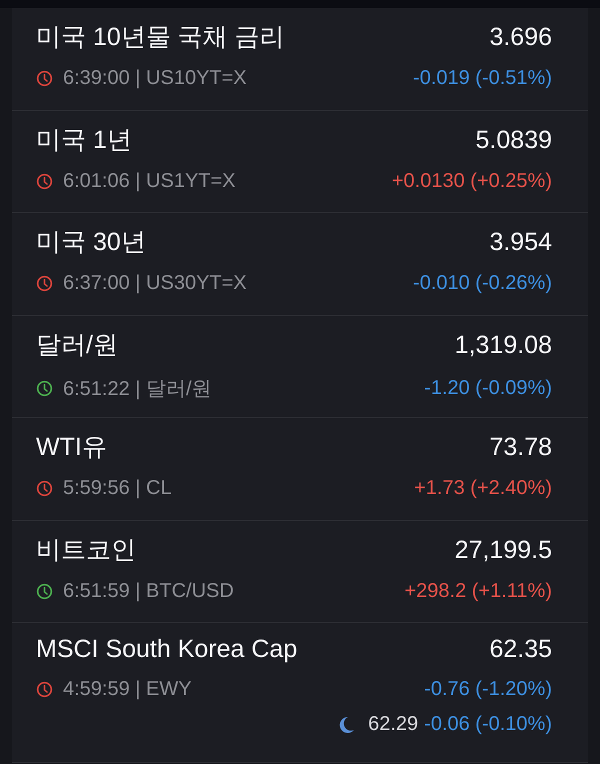  What do you see at coordinates (520, 37) in the screenshot?
I see `quote-price: 3.696` at bounding box center [520, 37].